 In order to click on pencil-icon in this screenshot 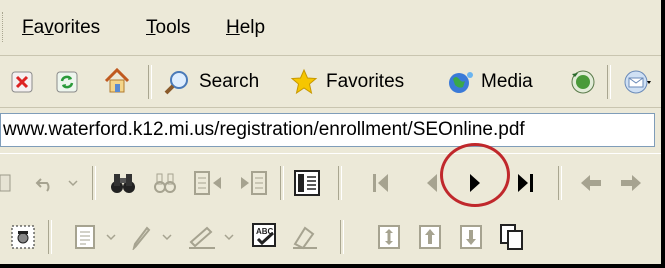, I will do `click(141, 237)`.